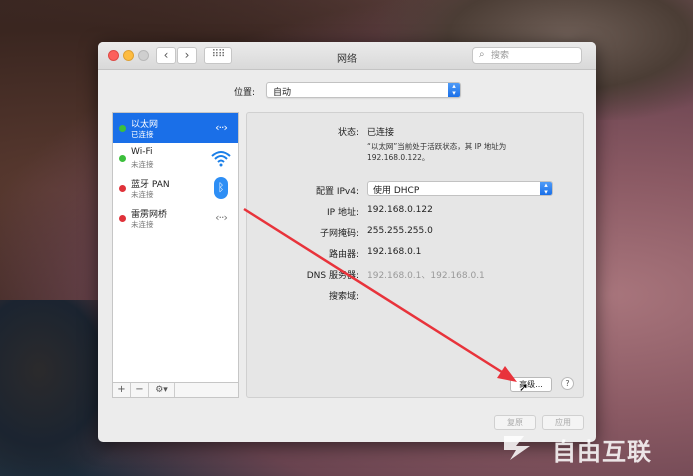  I want to click on ipv4-config-select: 使用 DHCP ▴ ▾, so click(460, 188).